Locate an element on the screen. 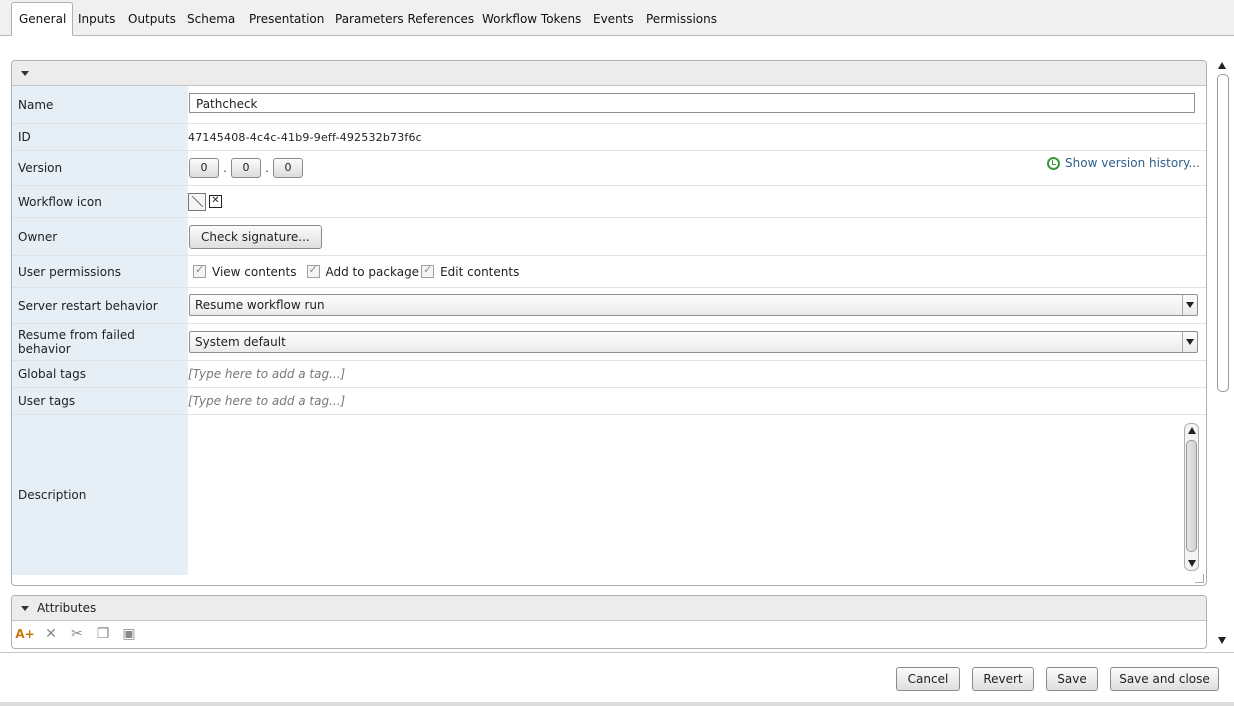 Image resolution: width=1234 pixels, height=706 pixels. main-scrollbar is located at coordinates (1222, 353).